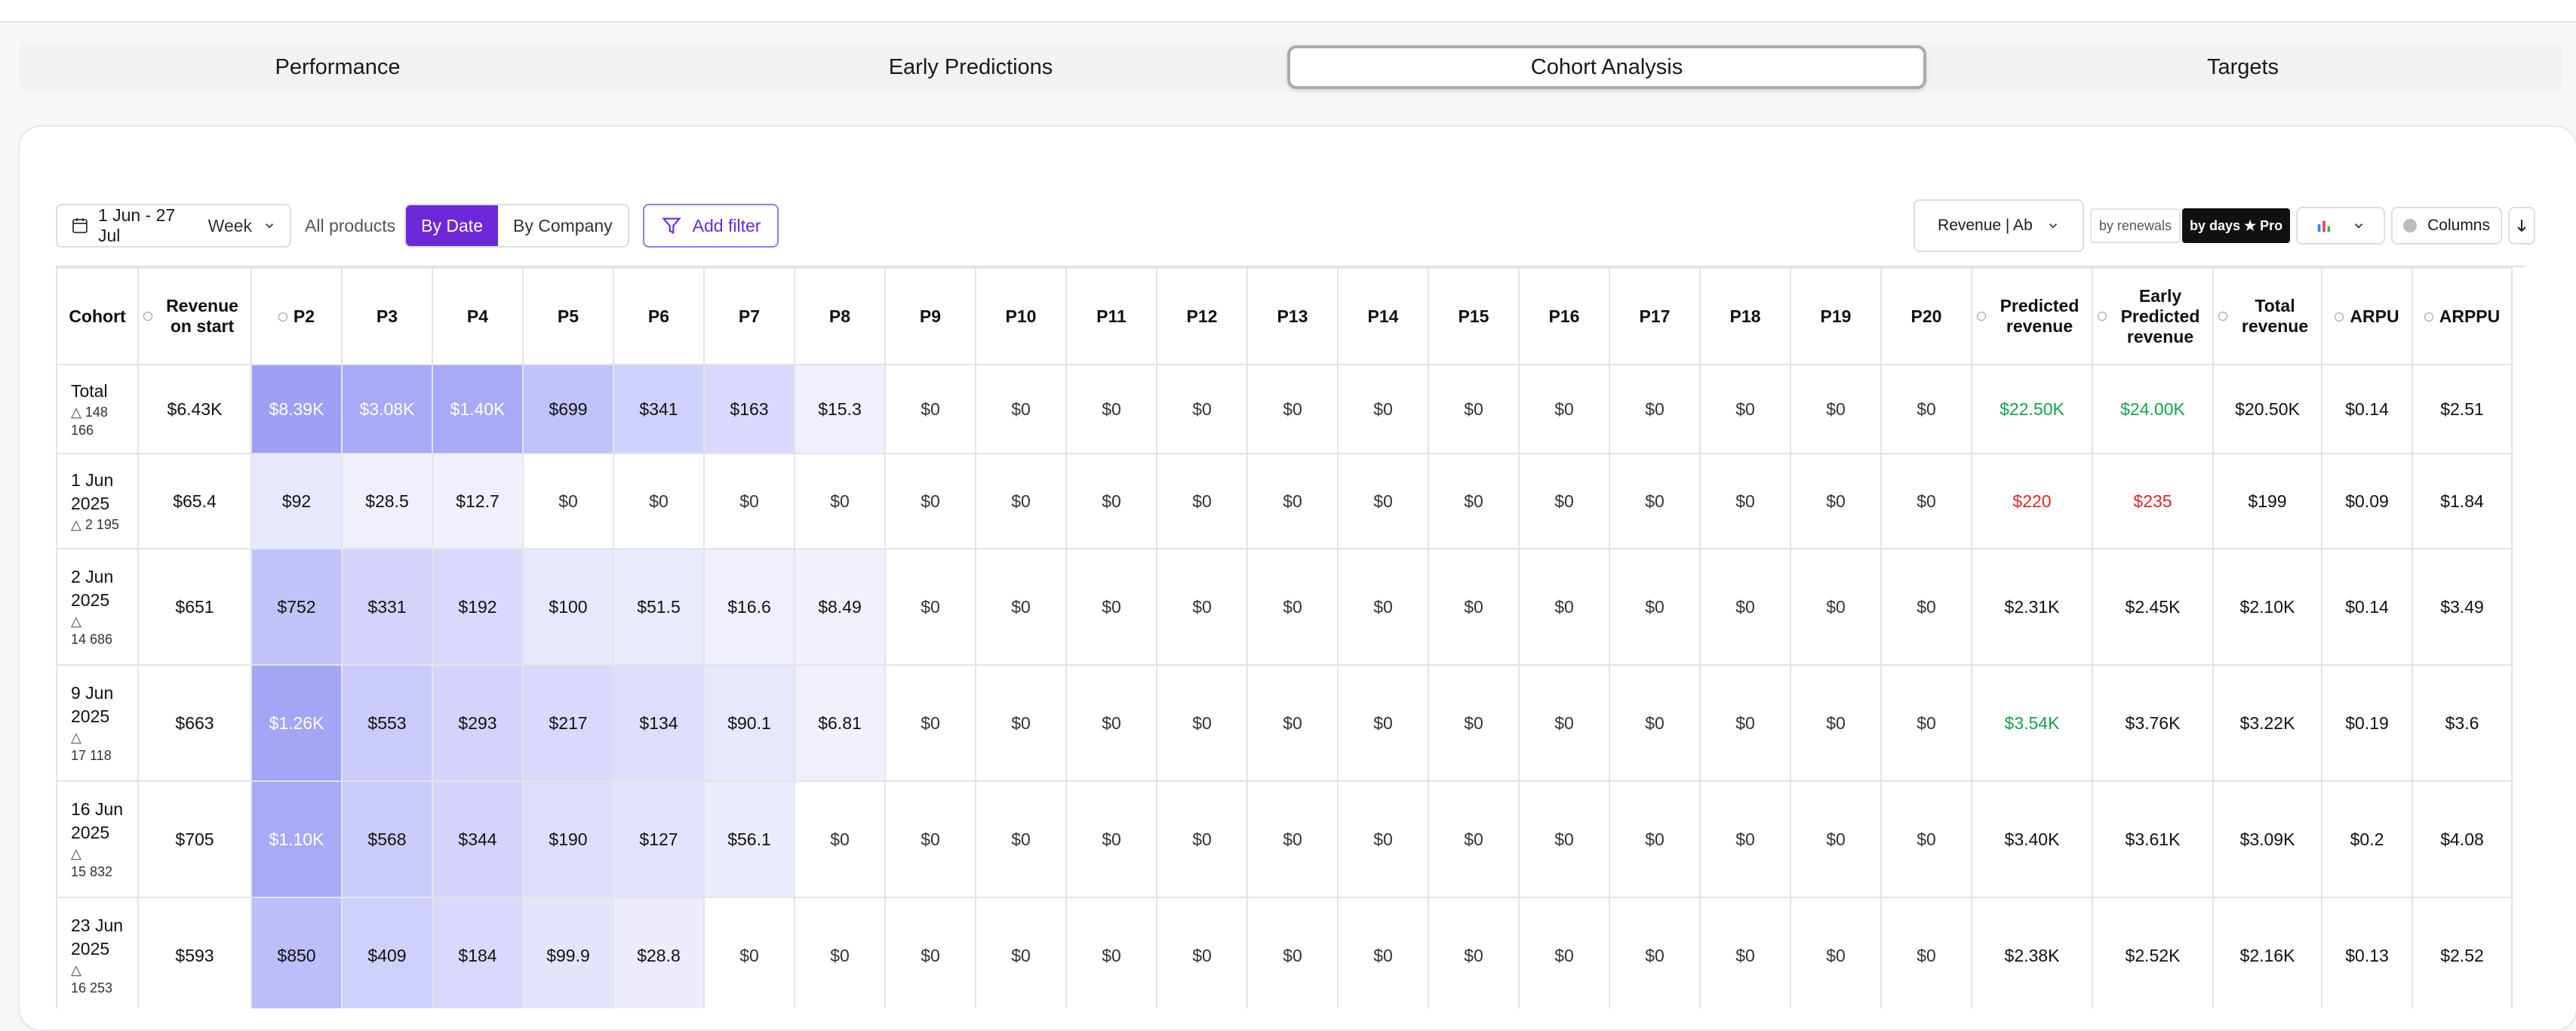 This screenshot has height=1031, width=2576. I want to click on by-renewals-toggle: by renewals, so click(2135, 225).